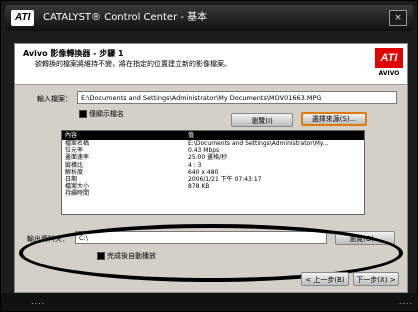  Describe the element at coordinates (213, 135) in the screenshot. I see `table-header: 內容 值` at that location.